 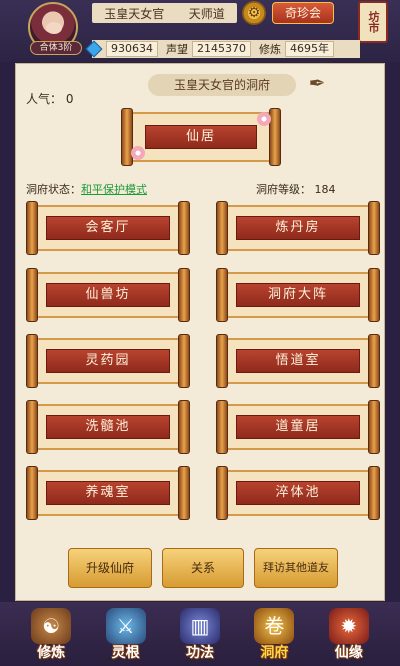 I want to click on monk-icon: ☯, so click(x=51, y=626).